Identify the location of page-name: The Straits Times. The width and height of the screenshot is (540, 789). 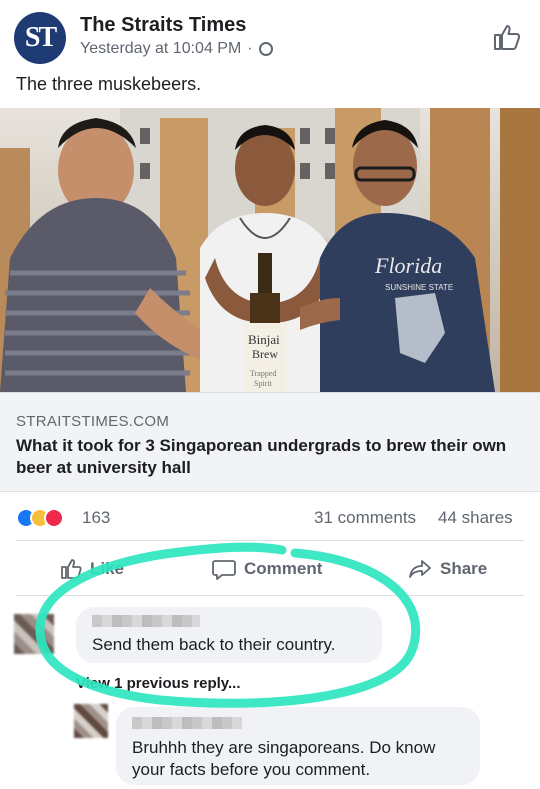
(163, 25).